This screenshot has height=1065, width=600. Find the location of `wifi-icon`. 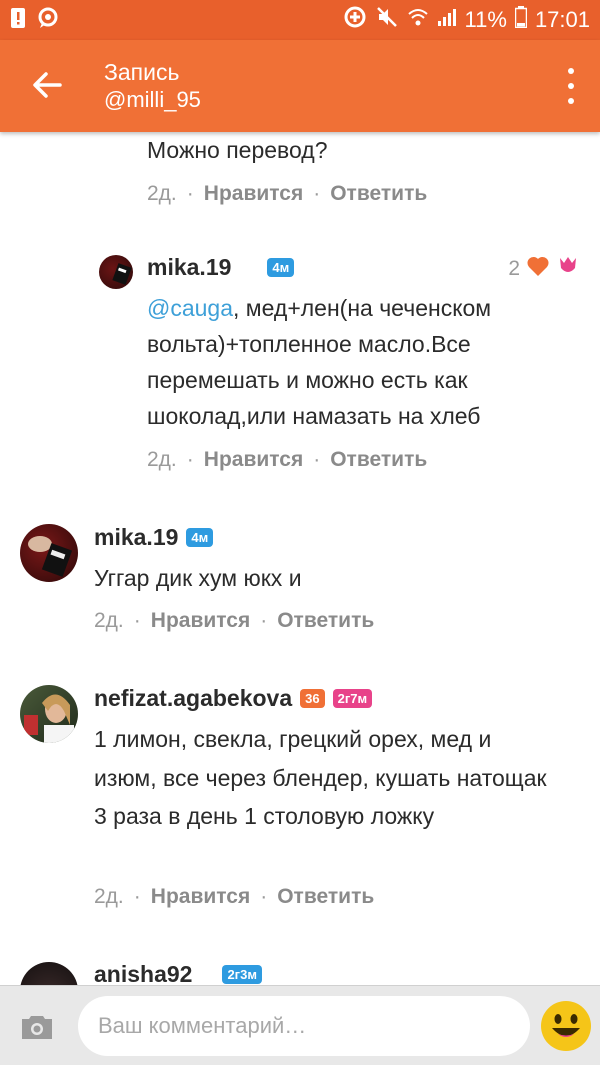

wifi-icon is located at coordinates (418, 20).